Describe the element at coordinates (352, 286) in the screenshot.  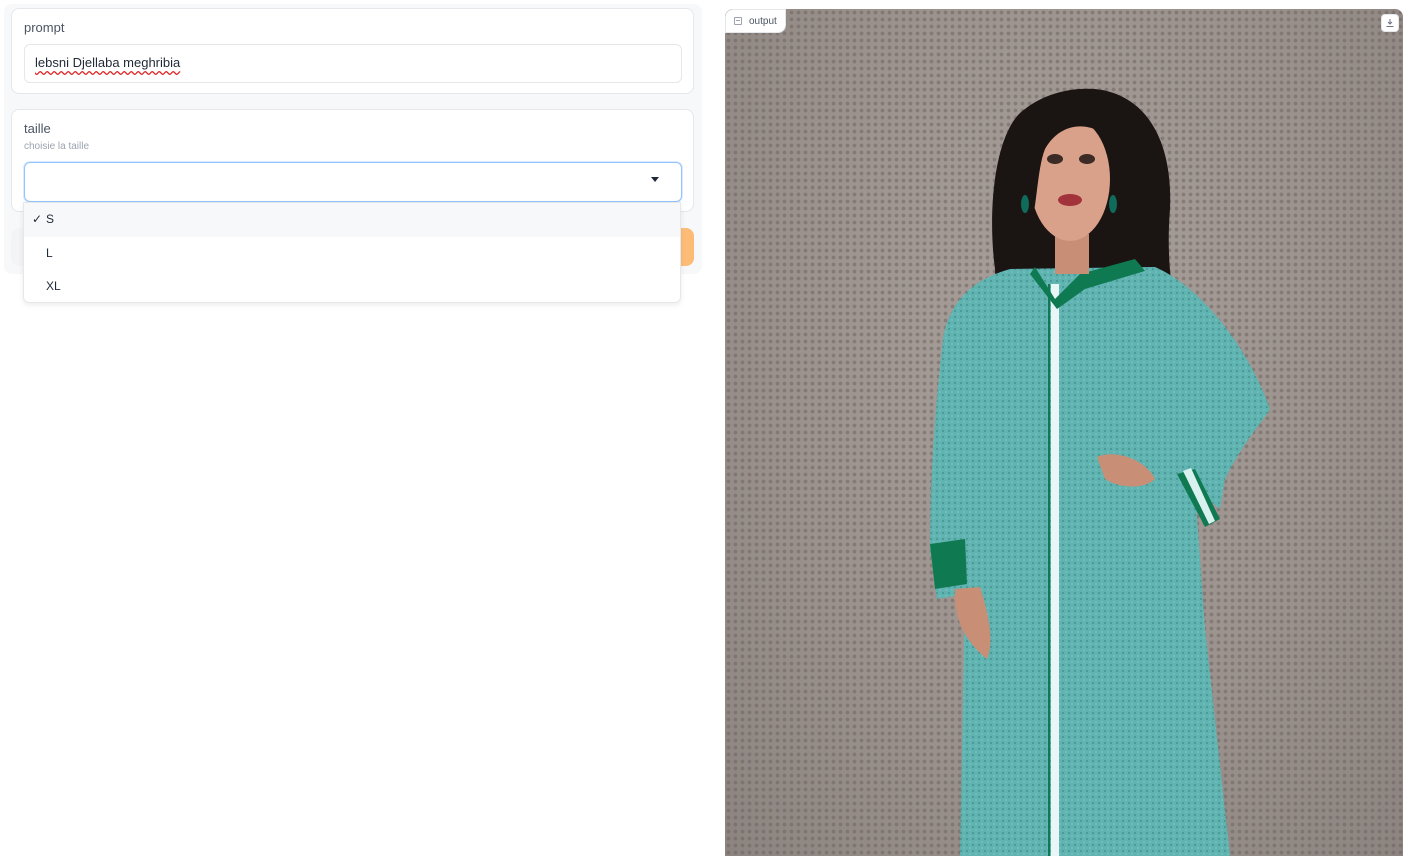
I see `option-xl: XL` at that location.